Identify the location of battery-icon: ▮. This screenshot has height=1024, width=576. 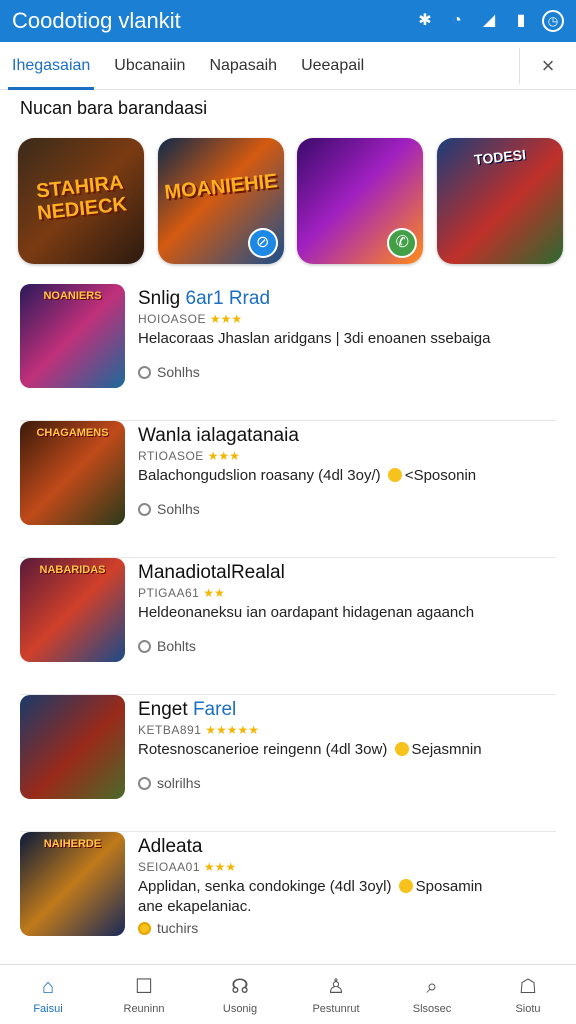
(521, 20).